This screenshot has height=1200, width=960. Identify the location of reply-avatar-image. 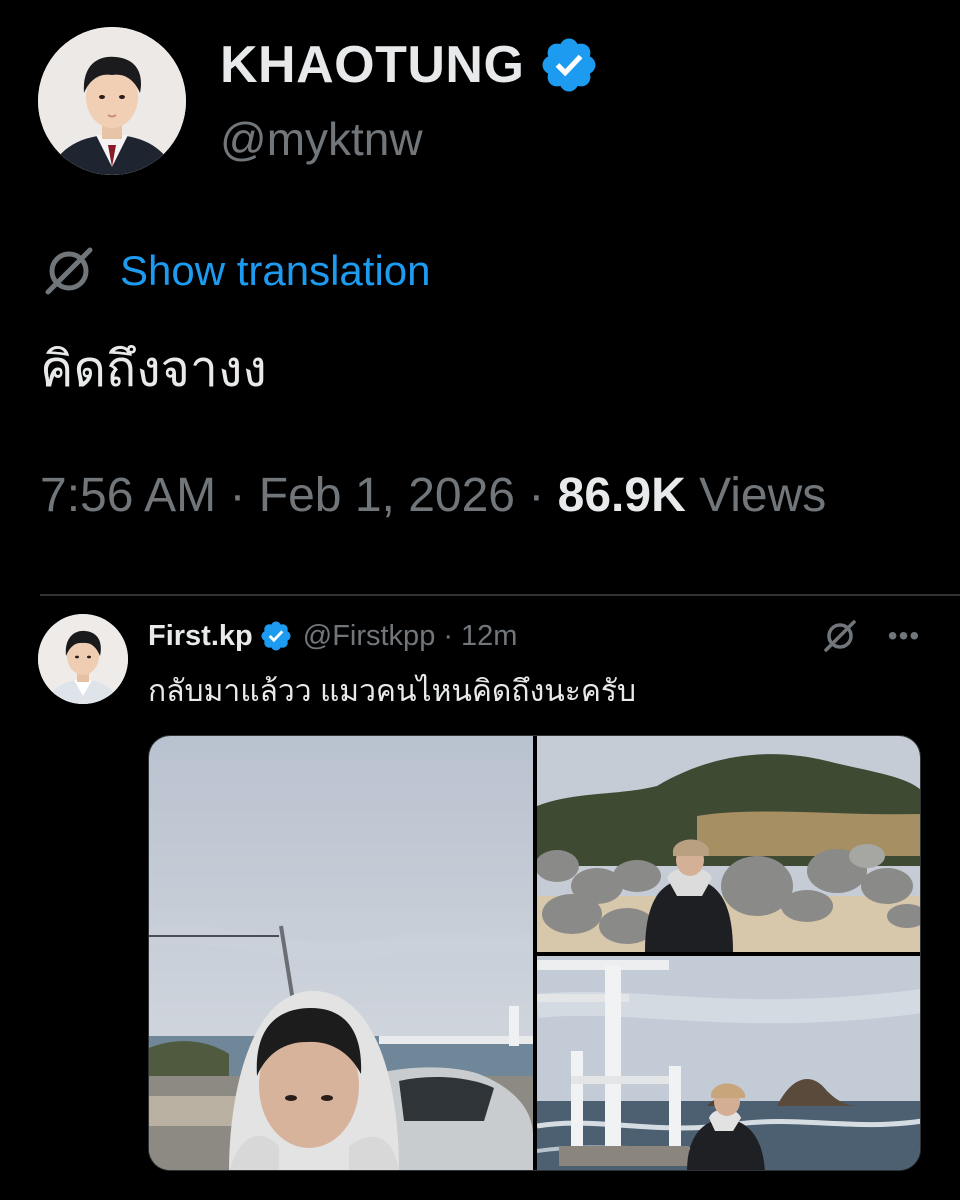
(83, 659).